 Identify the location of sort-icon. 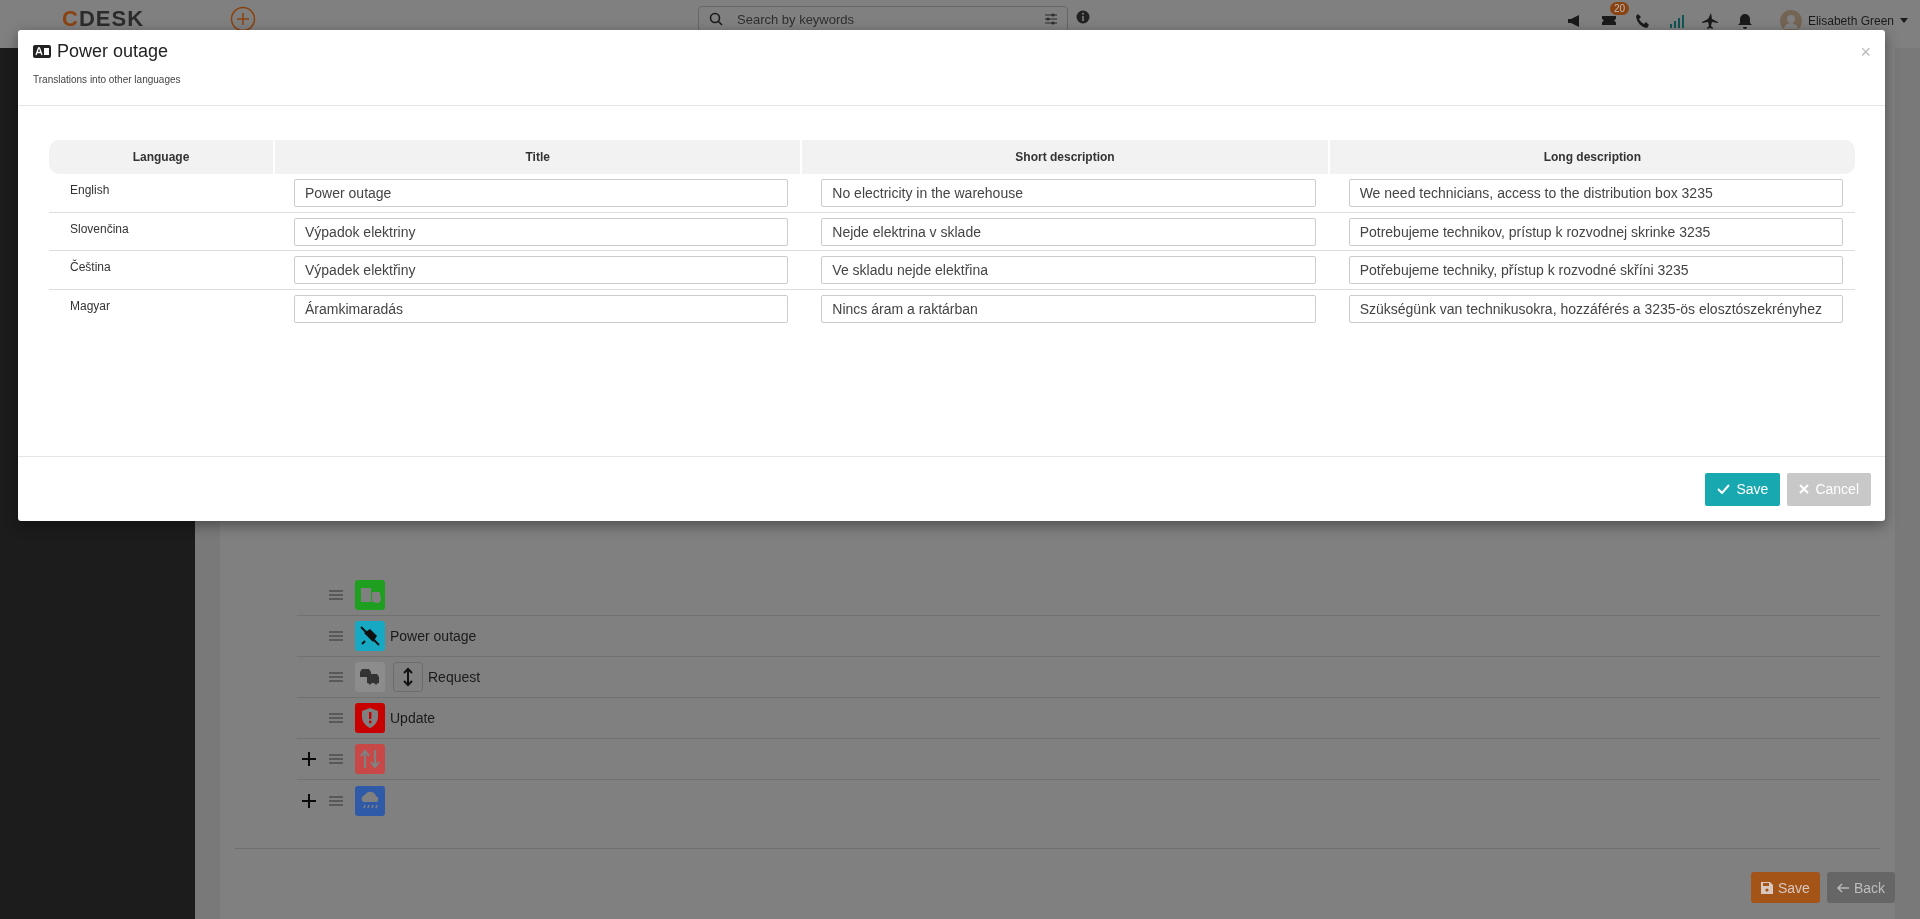
(408, 677).